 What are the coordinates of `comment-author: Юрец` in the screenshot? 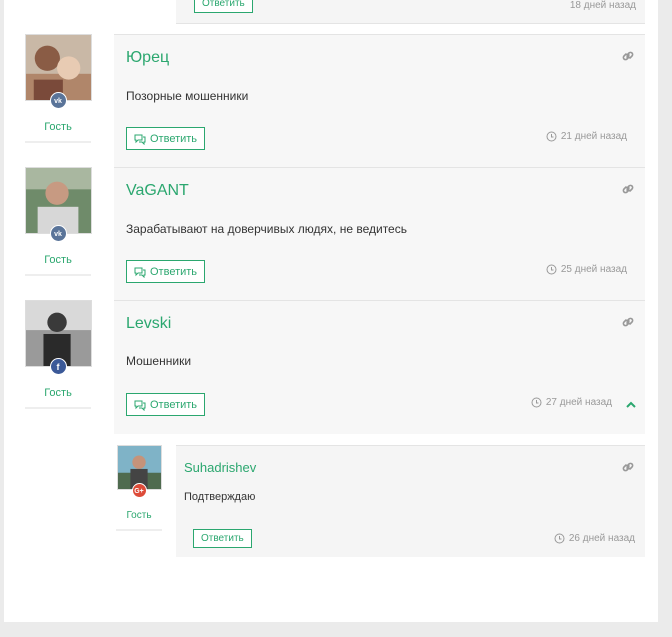 It's located at (147, 58).